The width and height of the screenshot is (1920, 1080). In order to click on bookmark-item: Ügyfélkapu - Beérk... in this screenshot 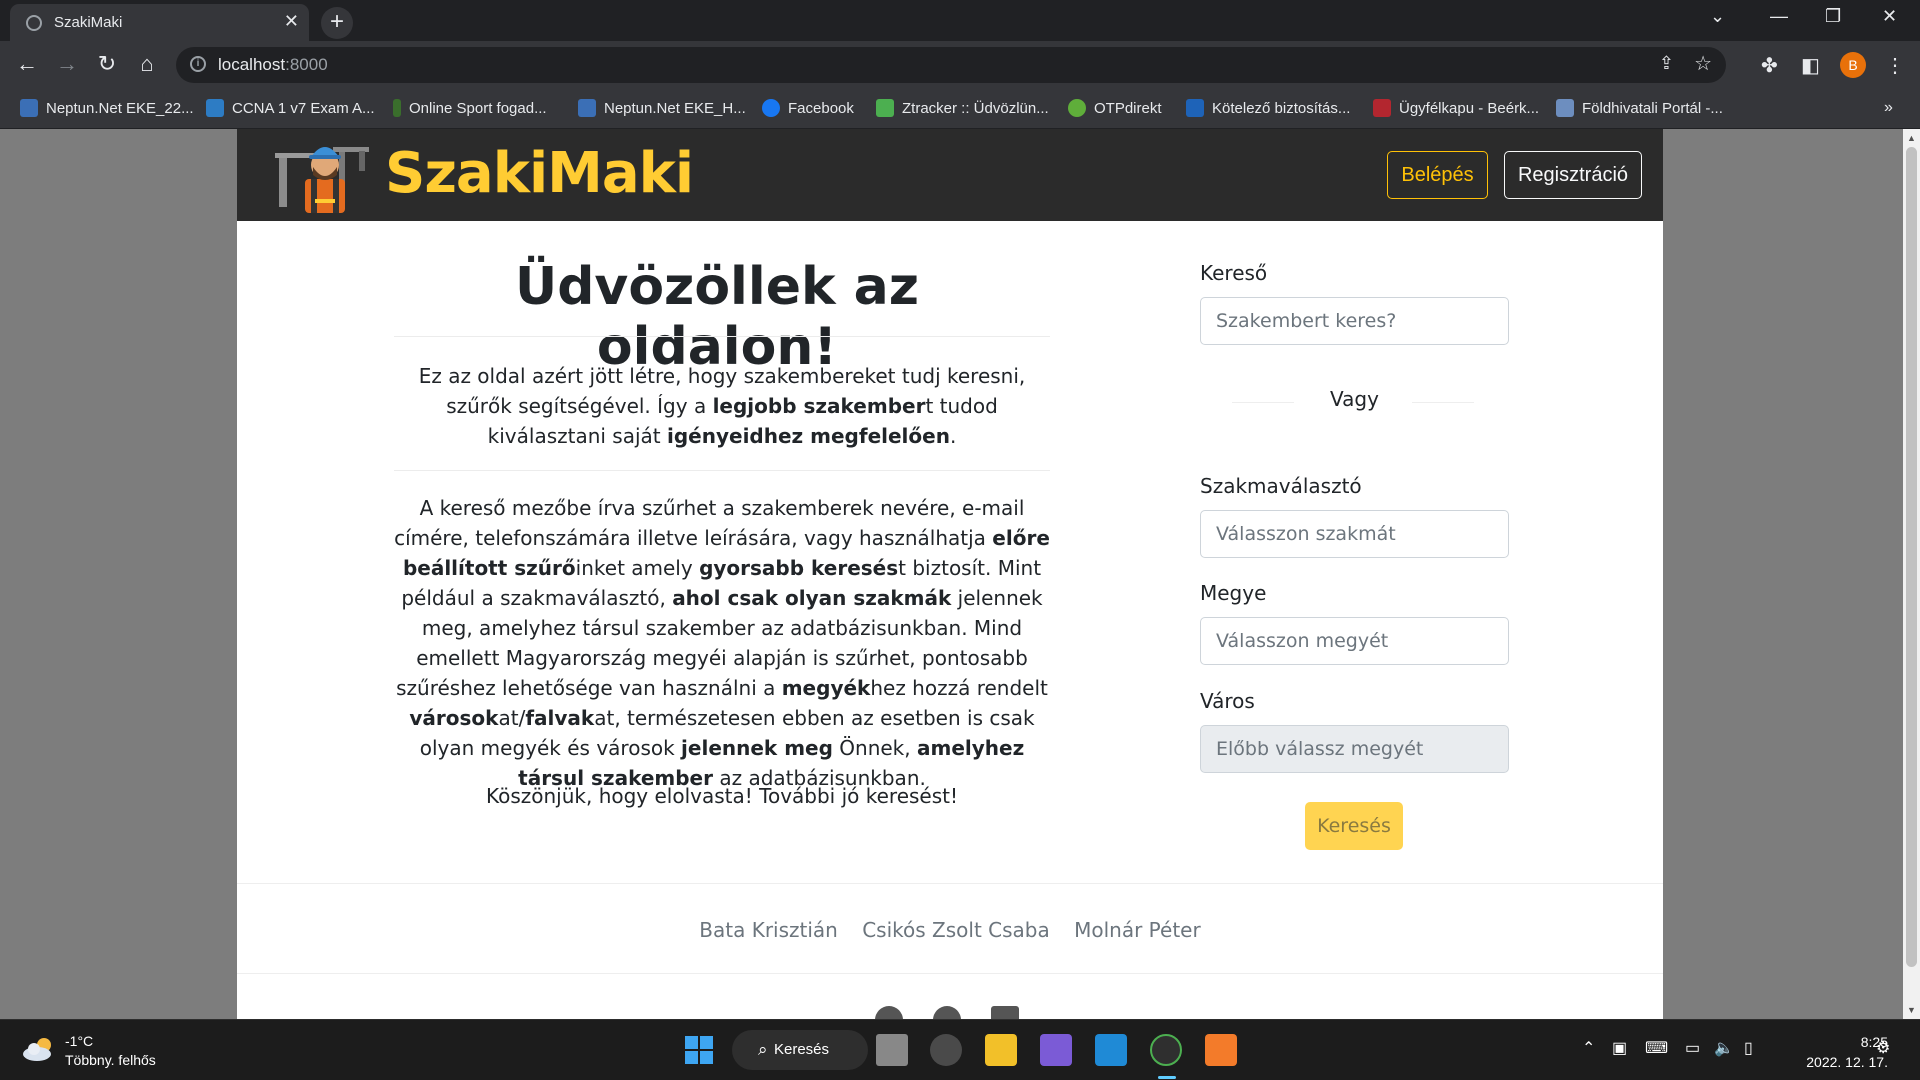, I will do `click(1456, 108)`.